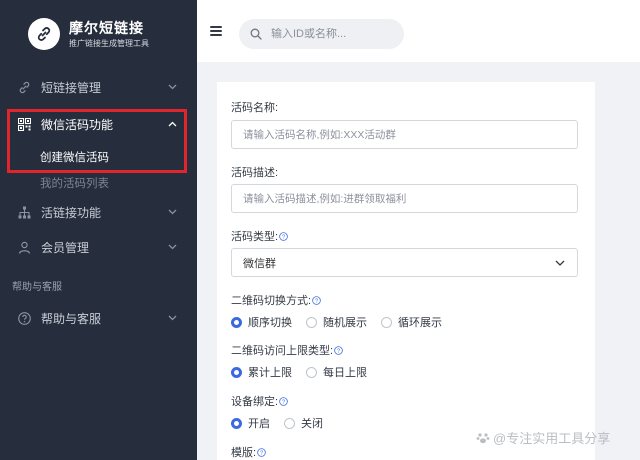 The width and height of the screenshot is (640, 460). Describe the element at coordinates (250, 423) in the screenshot. I see `radio-enable: 开启` at that location.